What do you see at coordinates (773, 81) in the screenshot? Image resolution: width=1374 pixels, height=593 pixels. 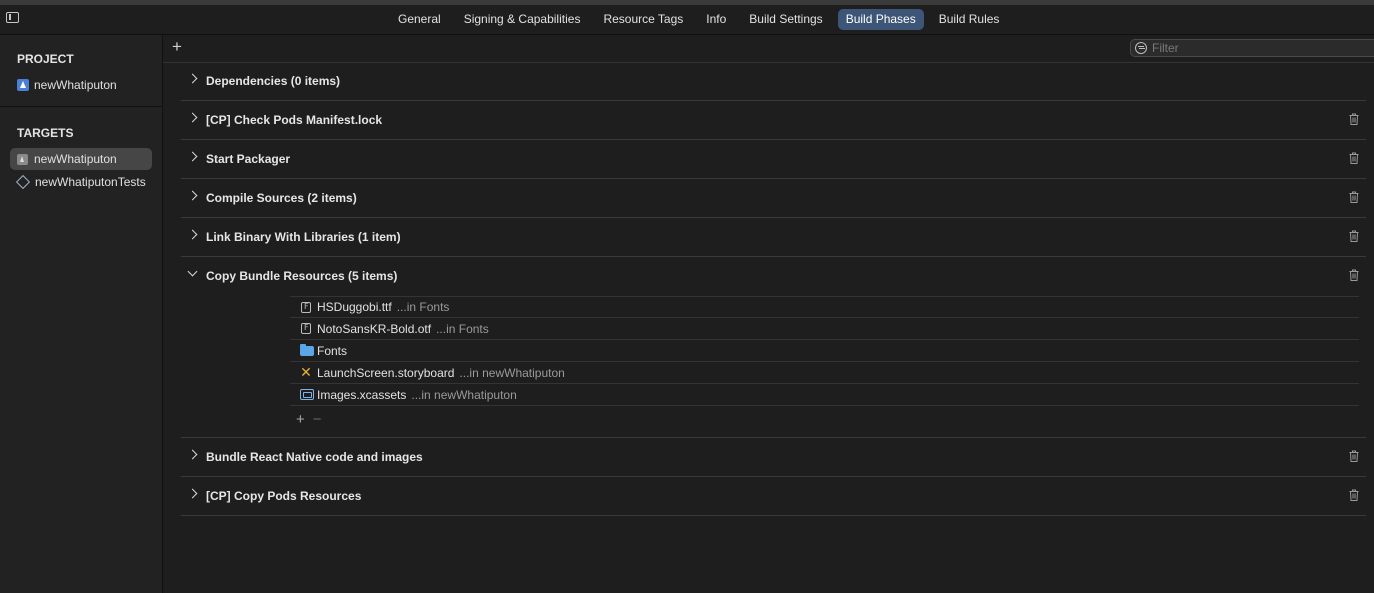 I see `phase-dependencies: Dependencies (0 items)` at bounding box center [773, 81].